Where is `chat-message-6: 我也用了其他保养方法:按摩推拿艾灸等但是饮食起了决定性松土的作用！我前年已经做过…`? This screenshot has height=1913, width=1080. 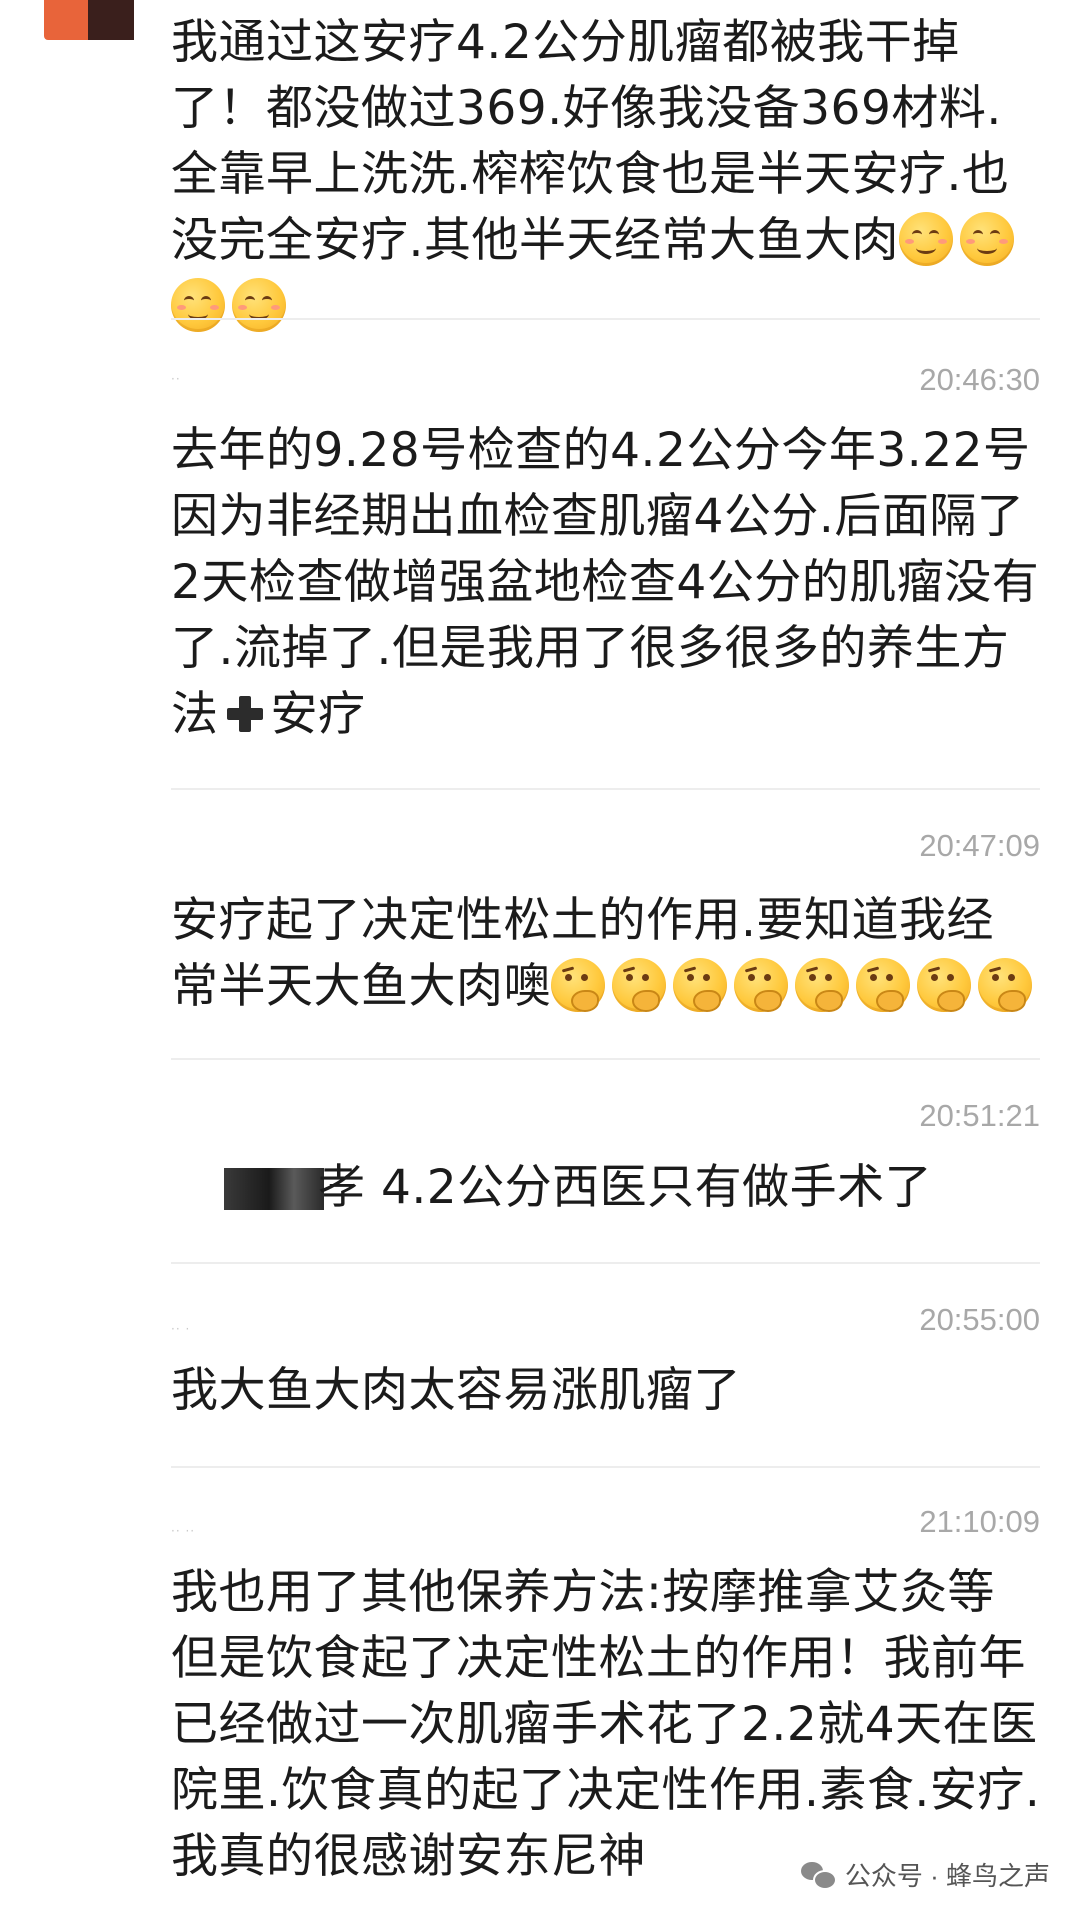 chat-message-6: 我也用了其他保养方法:按摩推拿艾灸等但是饮食起了决定性松土的作用！我前年已经做过… is located at coordinates (606, 1725).